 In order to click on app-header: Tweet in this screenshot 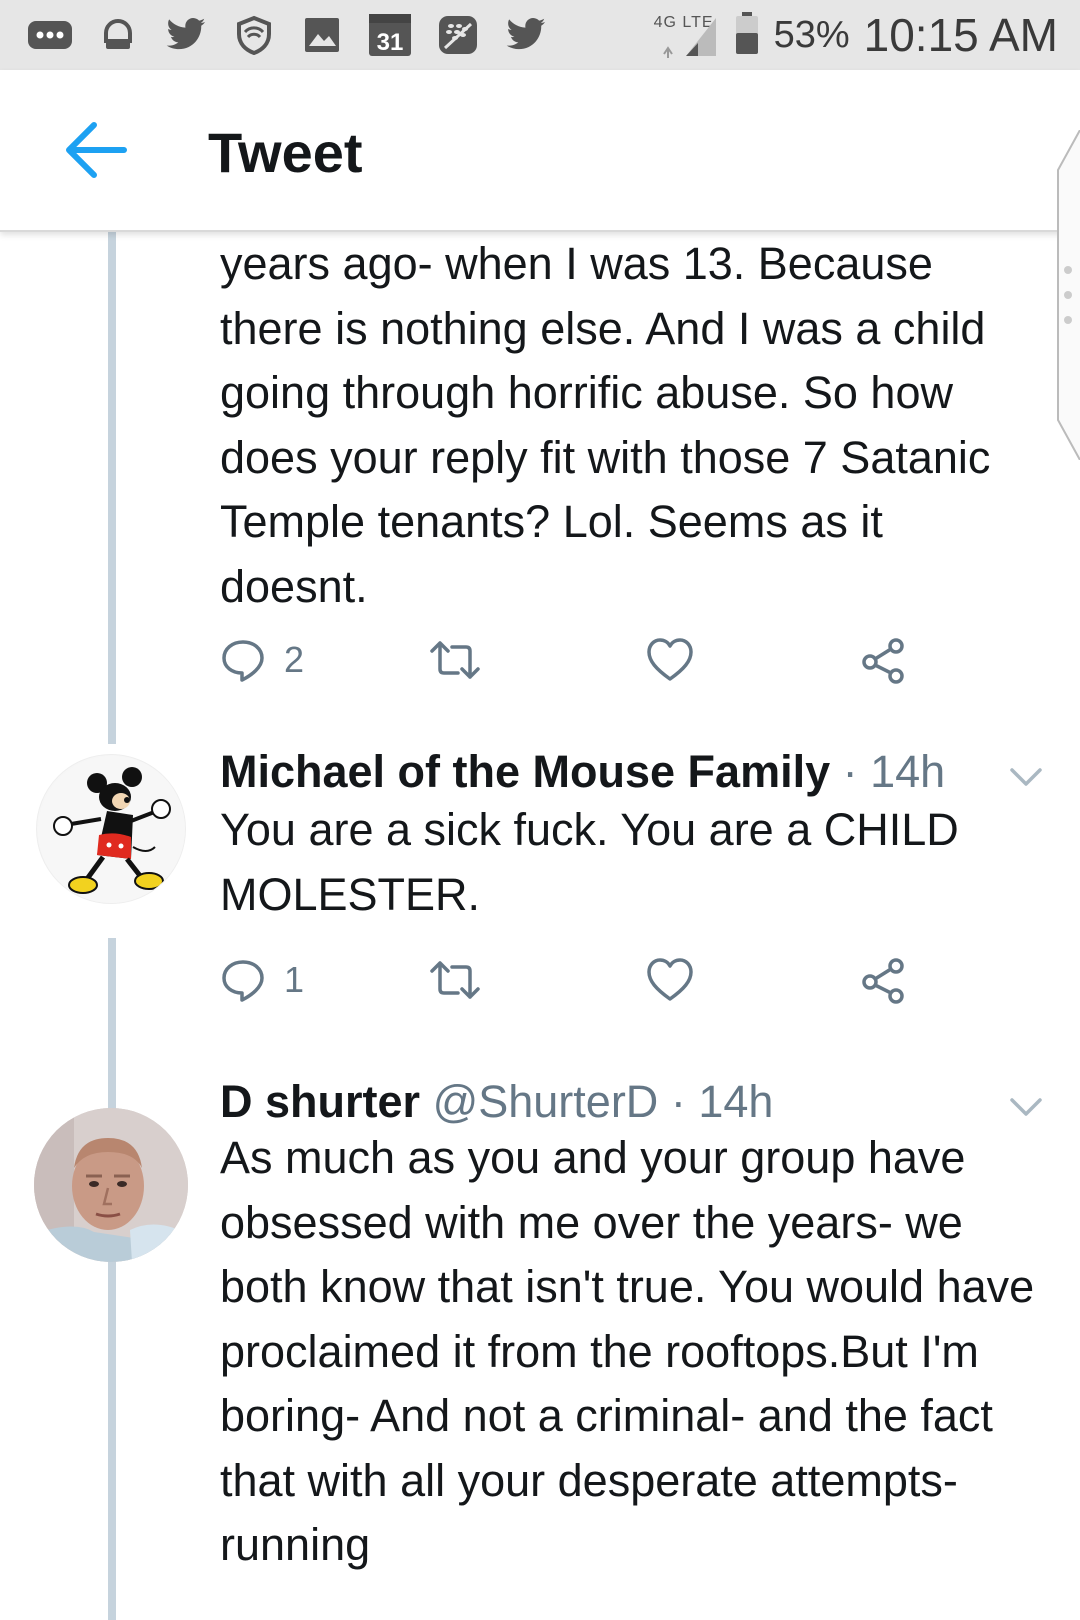, I will do `click(540, 151)`.